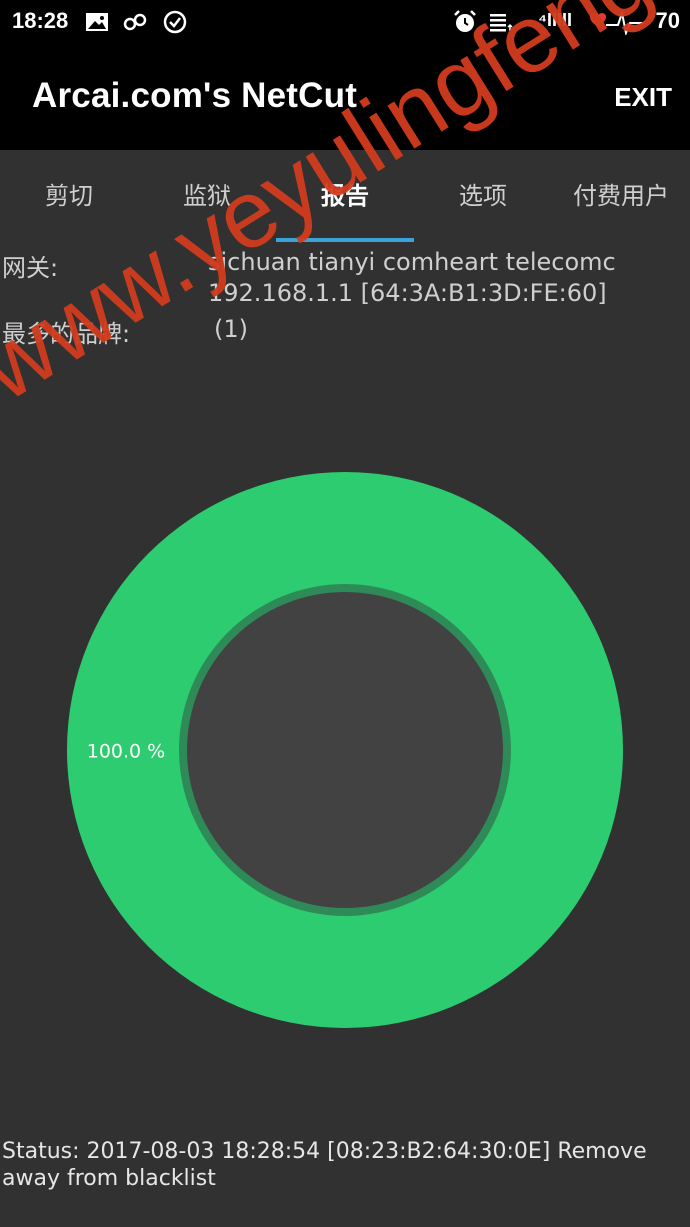 The height and width of the screenshot is (1227, 690). I want to click on alarm-icon, so click(465, 21).